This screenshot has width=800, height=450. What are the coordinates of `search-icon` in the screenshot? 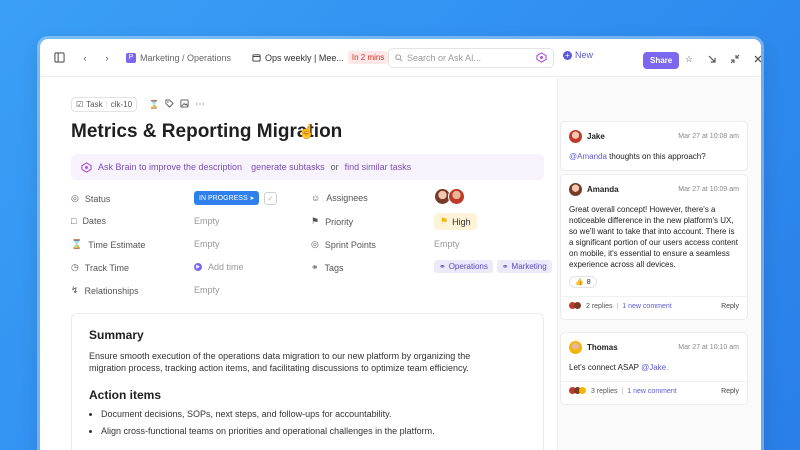 It's located at (399, 58).